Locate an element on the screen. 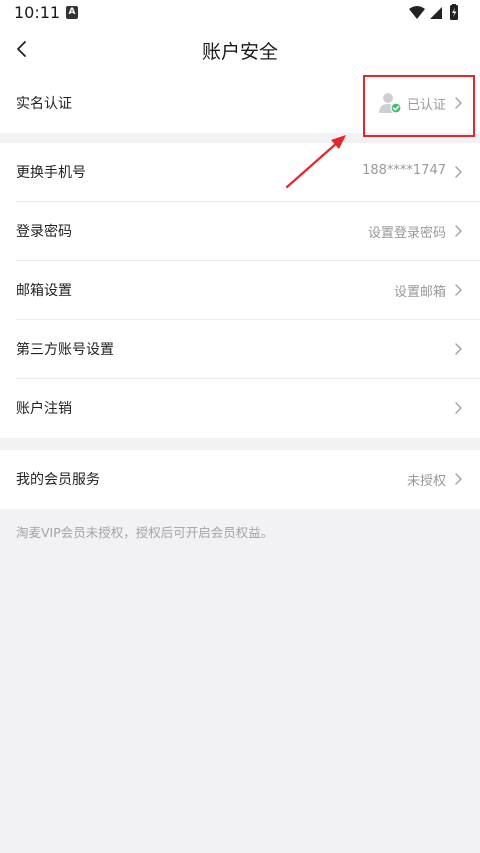 This screenshot has height=853, width=480. real-name-label: 实名认证 is located at coordinates (44, 104).